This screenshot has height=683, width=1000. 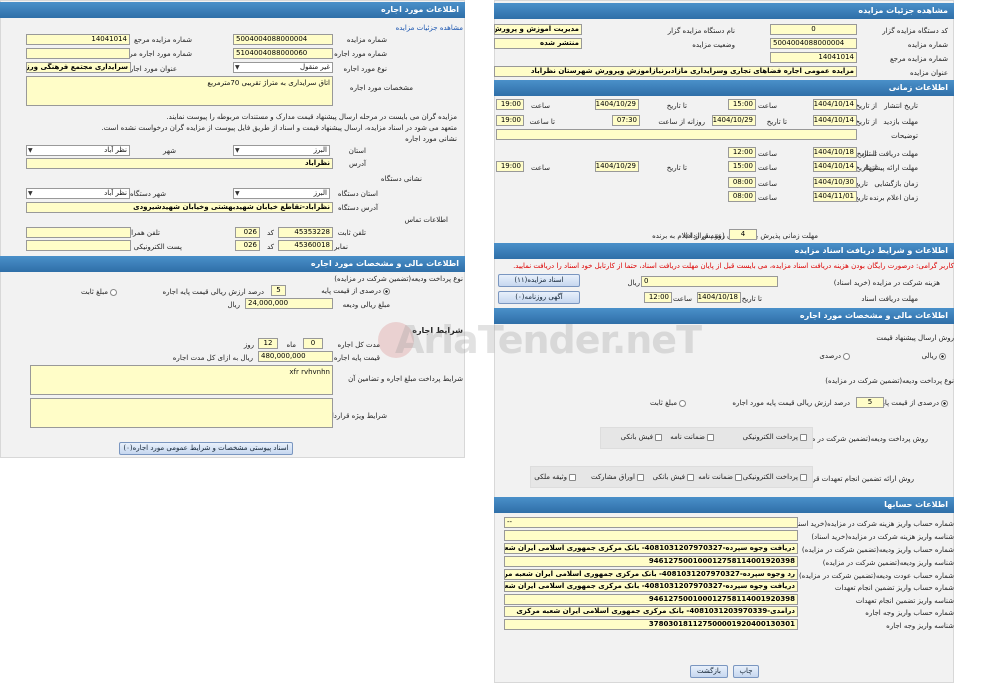 I want to click on perf-check-label: فیش بانکی, so click(x=668, y=477).